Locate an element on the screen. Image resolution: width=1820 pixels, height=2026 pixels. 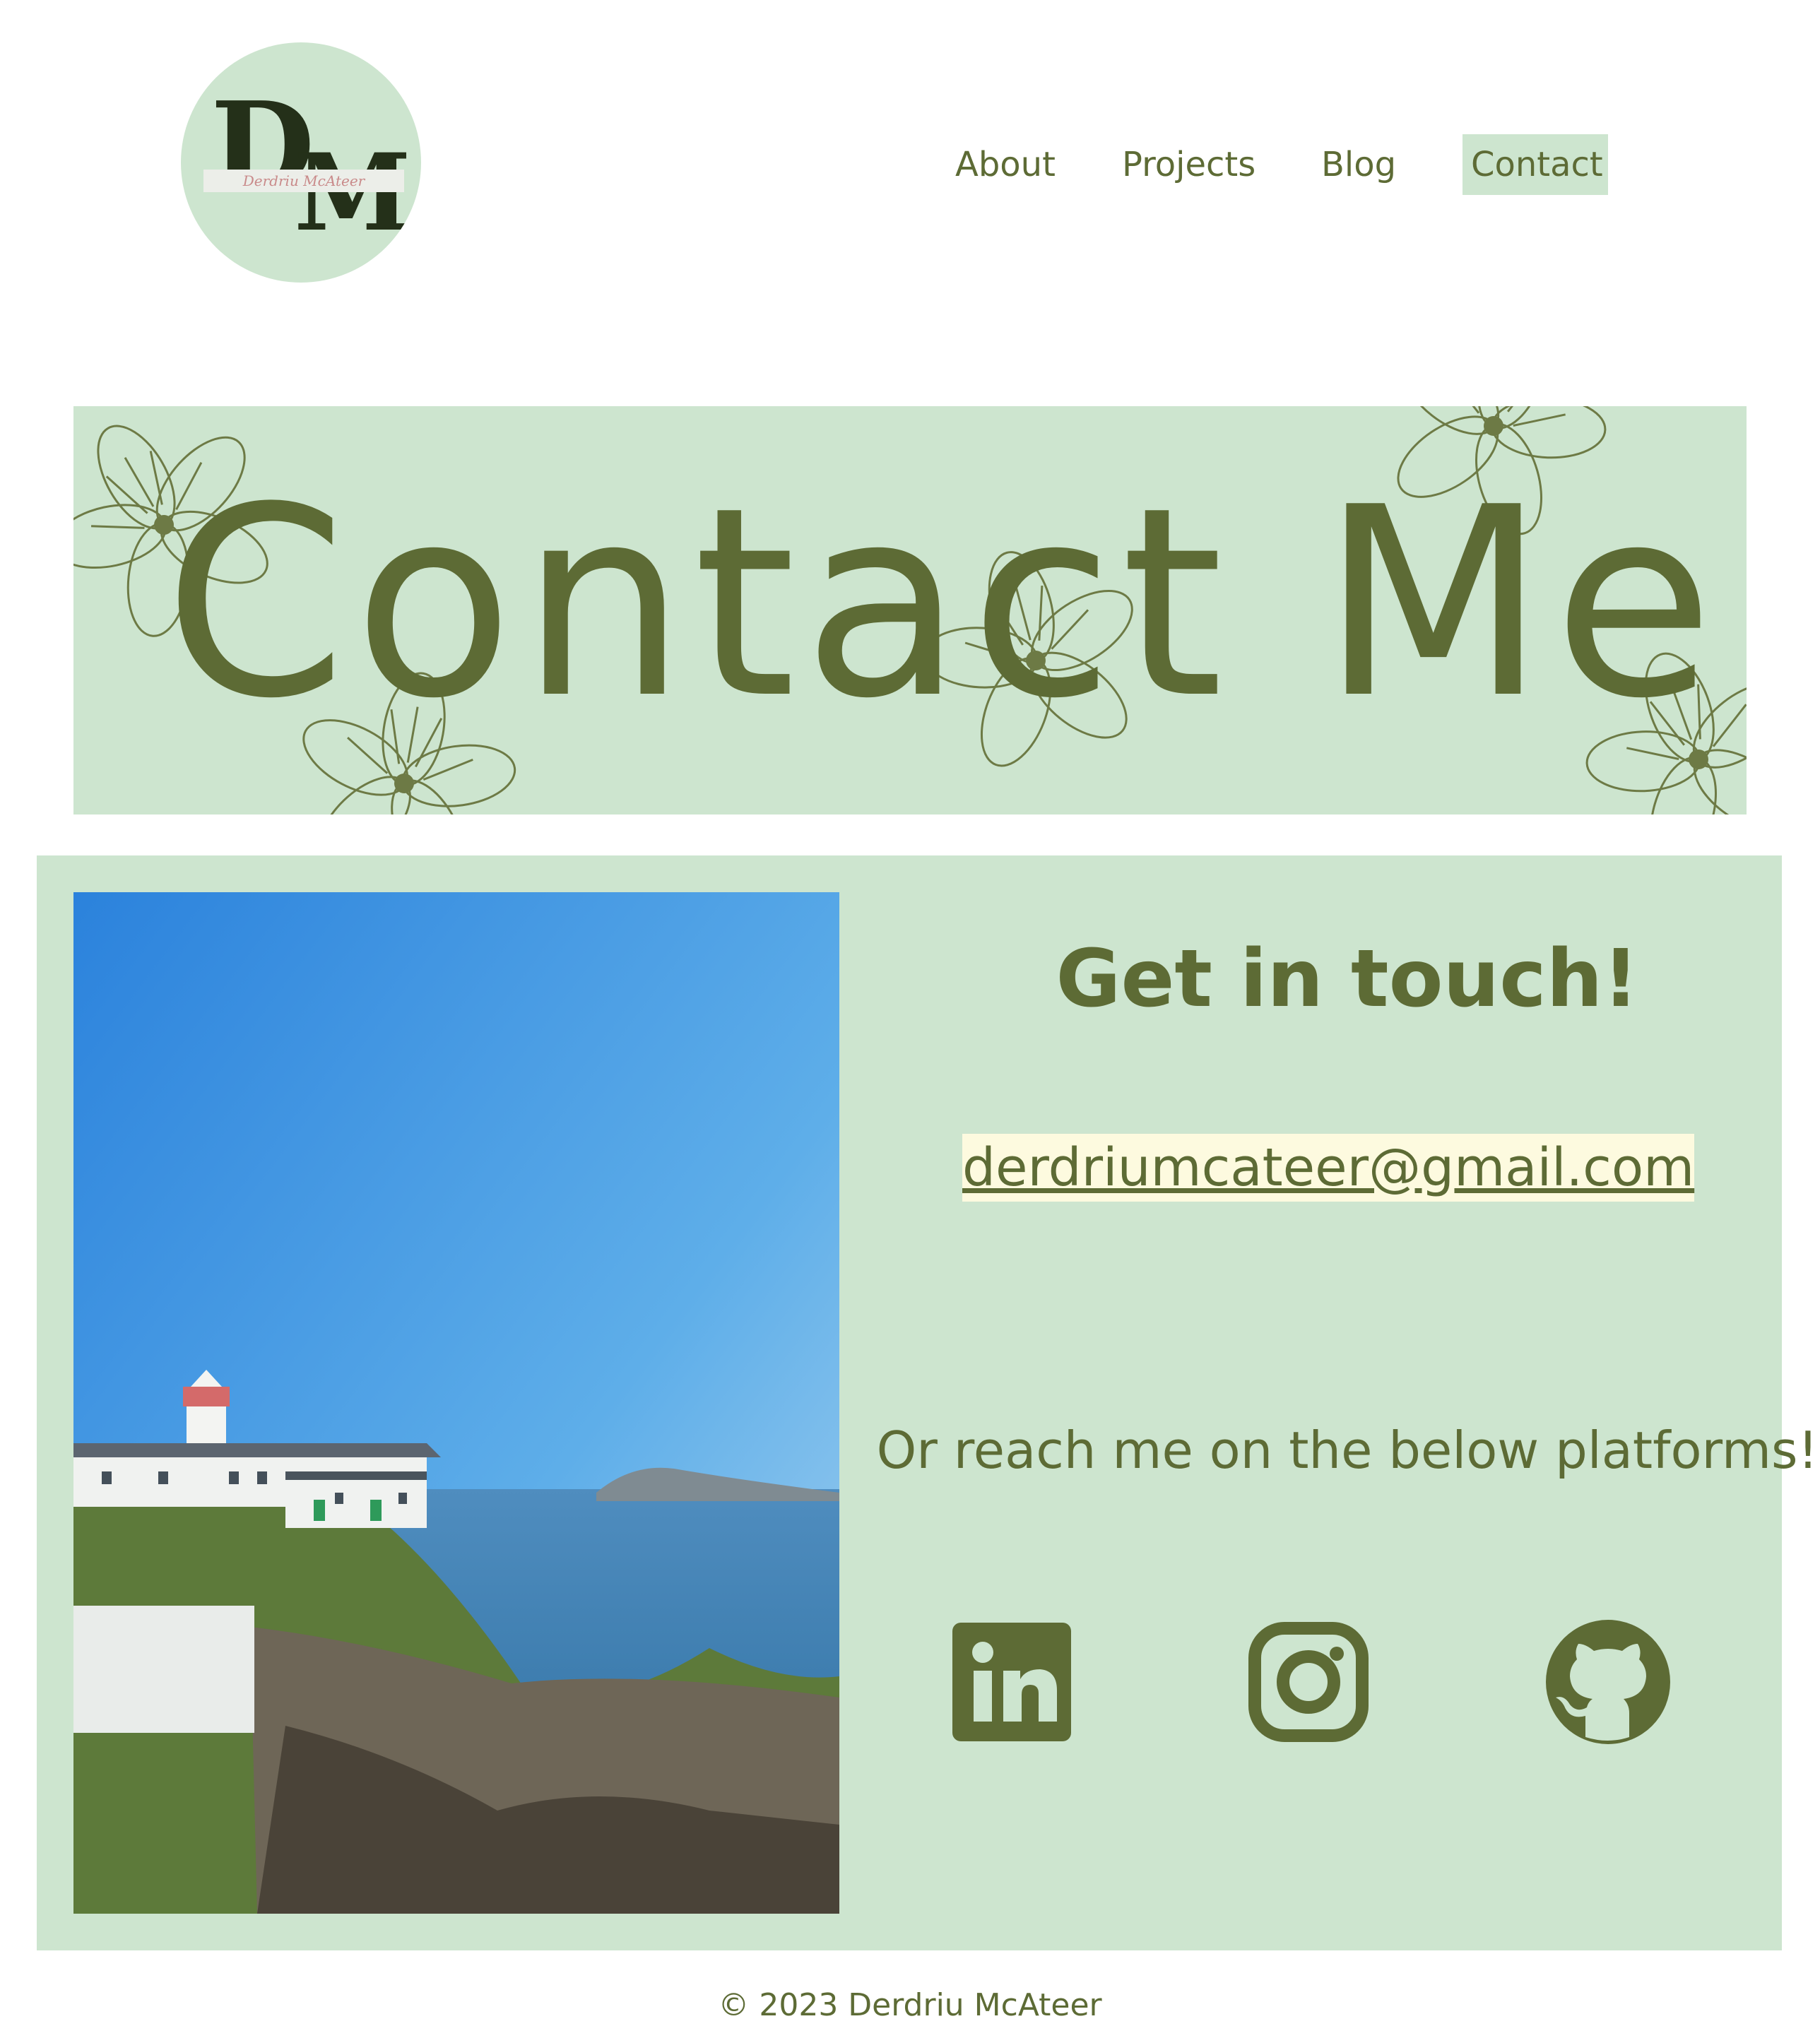
banner-title: Contact Me is located at coordinates (942, 604).